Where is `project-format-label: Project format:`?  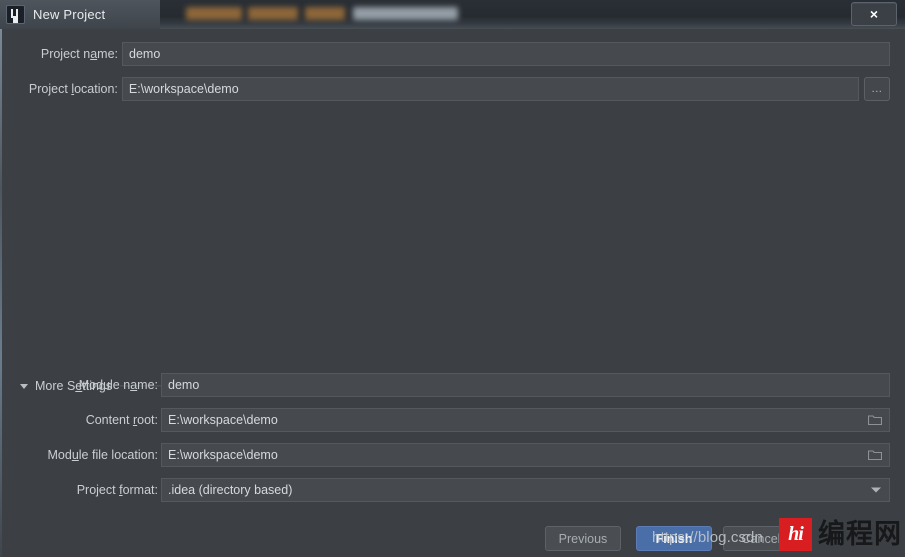
project-format-label: Project format: is located at coordinates (117, 490).